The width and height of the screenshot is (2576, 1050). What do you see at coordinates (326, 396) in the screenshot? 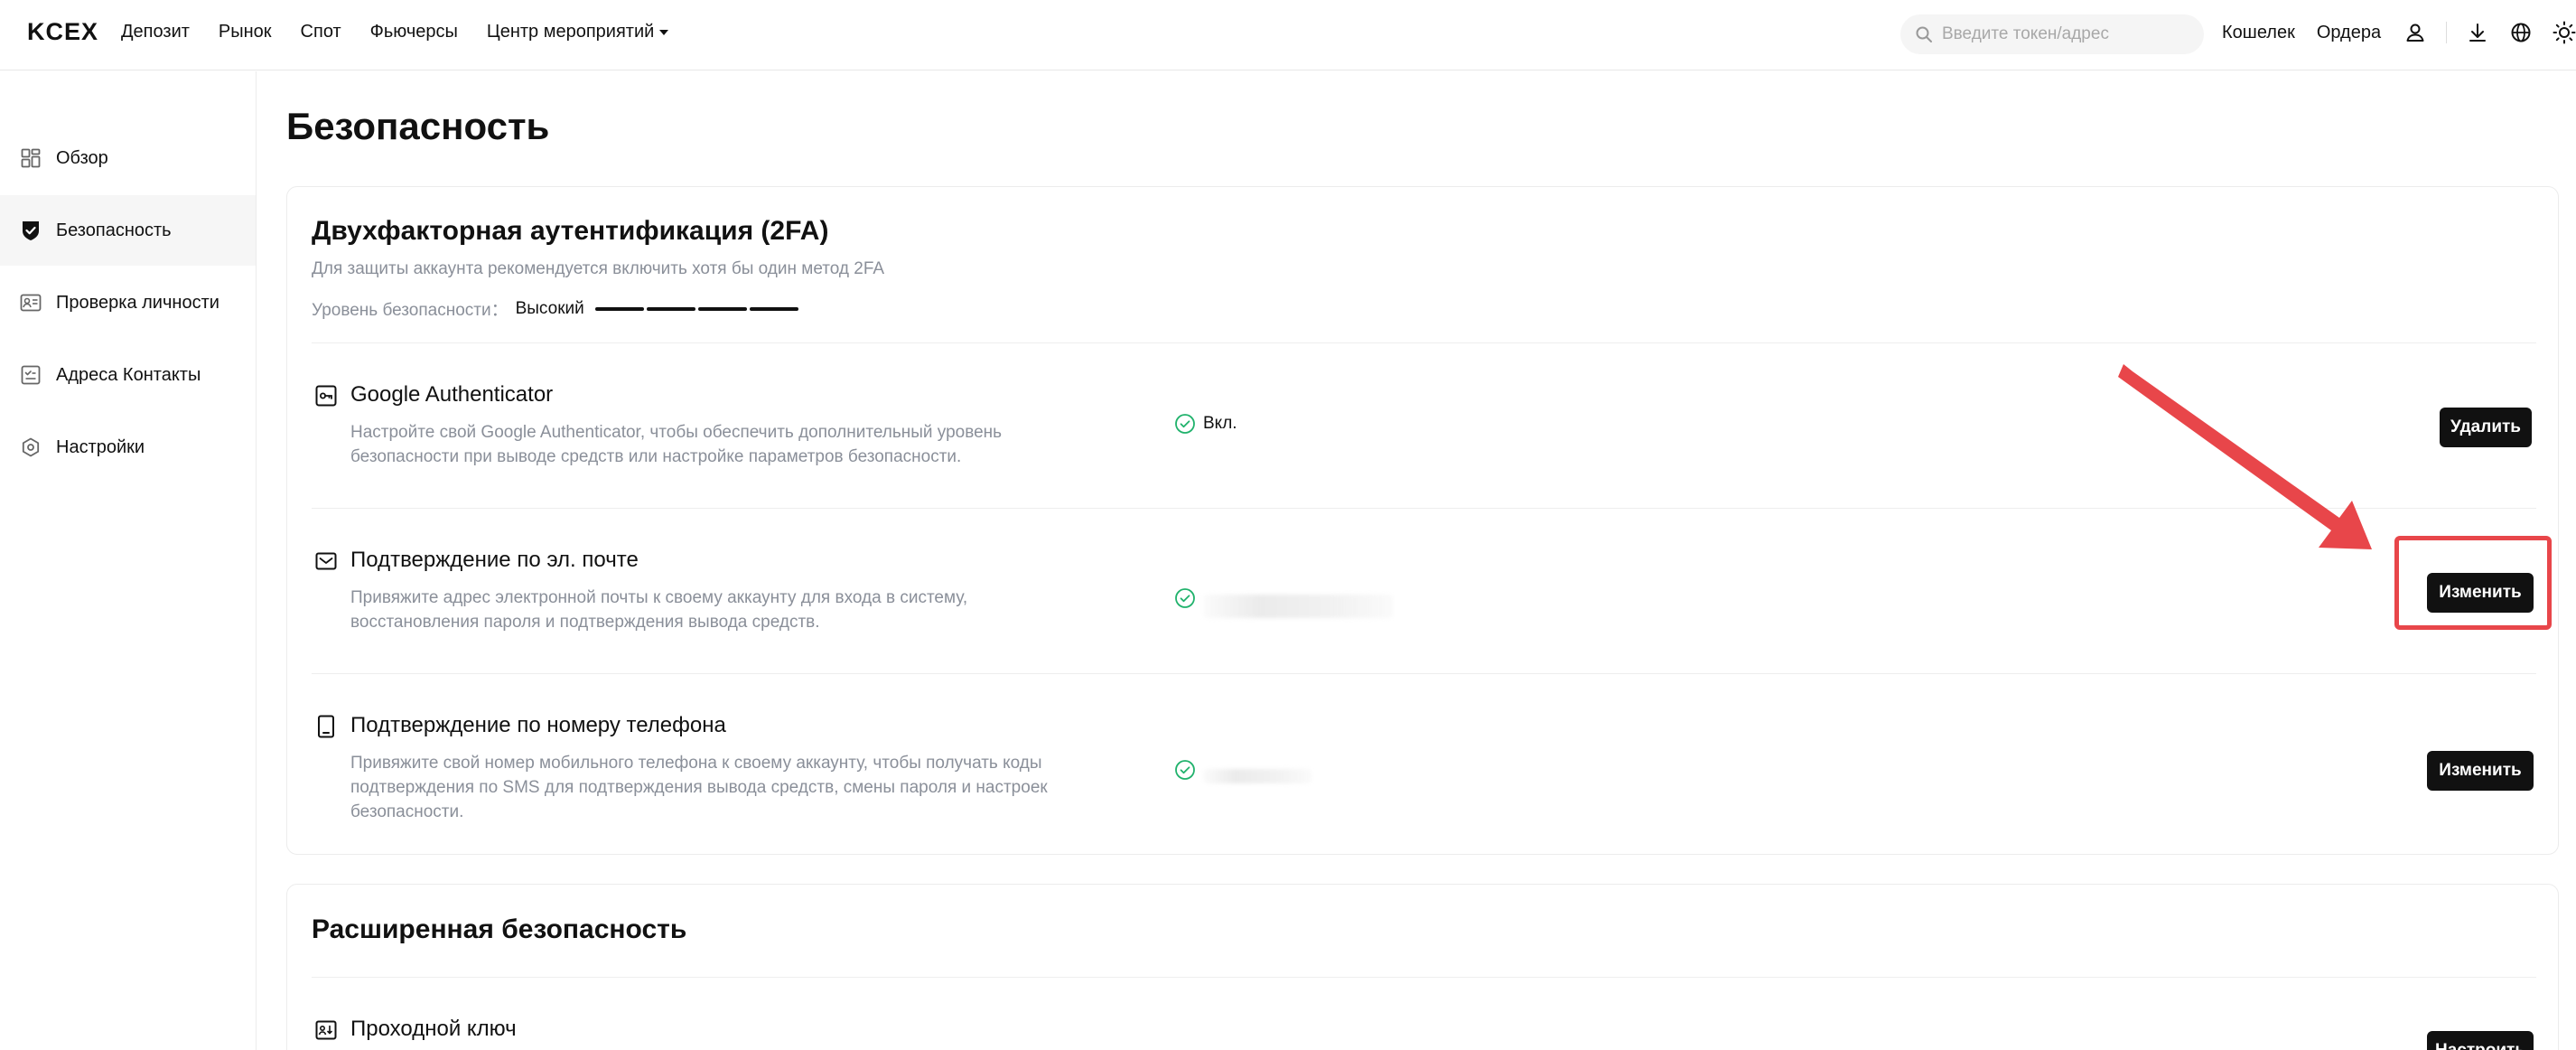
I see `authenticator-icon` at bounding box center [326, 396].